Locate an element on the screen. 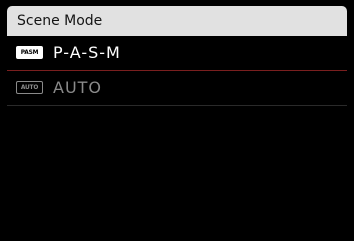 This screenshot has height=241, width=354. menu-header: Scene Mode is located at coordinates (177, 21).